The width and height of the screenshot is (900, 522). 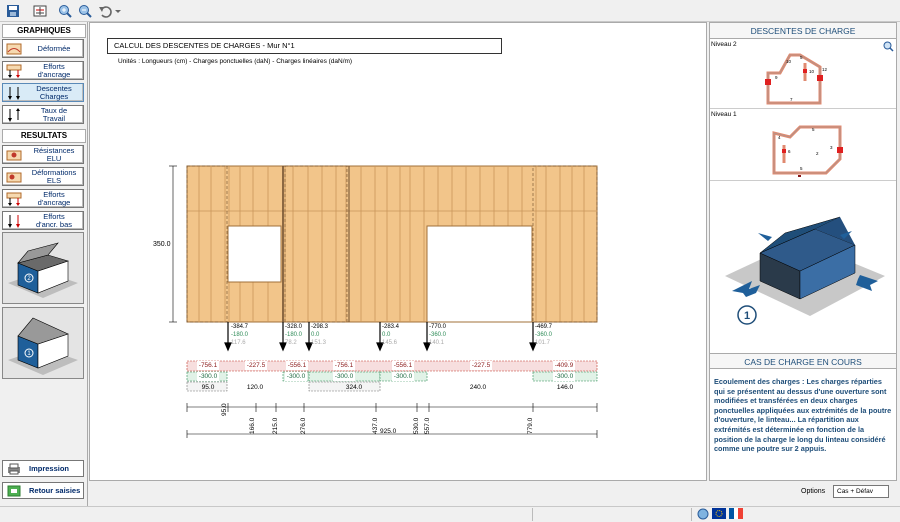 What do you see at coordinates (40, 11) in the screenshot?
I see `diagram-icon` at bounding box center [40, 11].